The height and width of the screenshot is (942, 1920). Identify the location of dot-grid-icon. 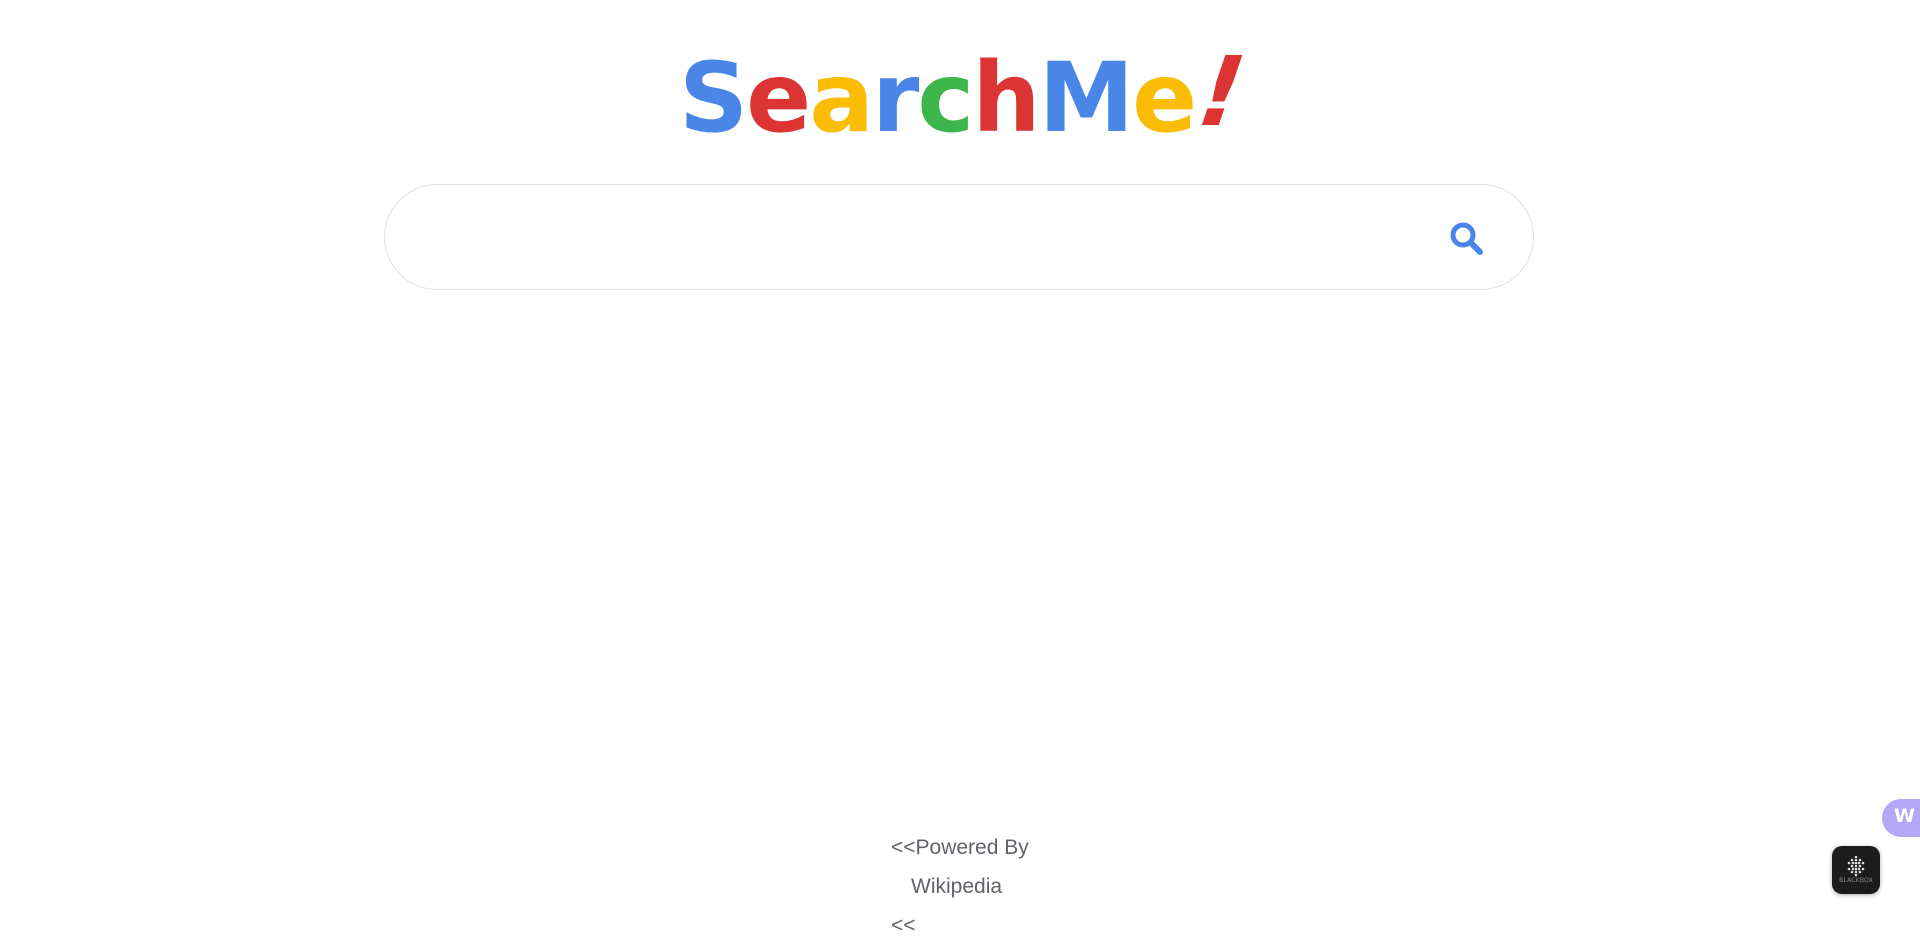
(1856, 866).